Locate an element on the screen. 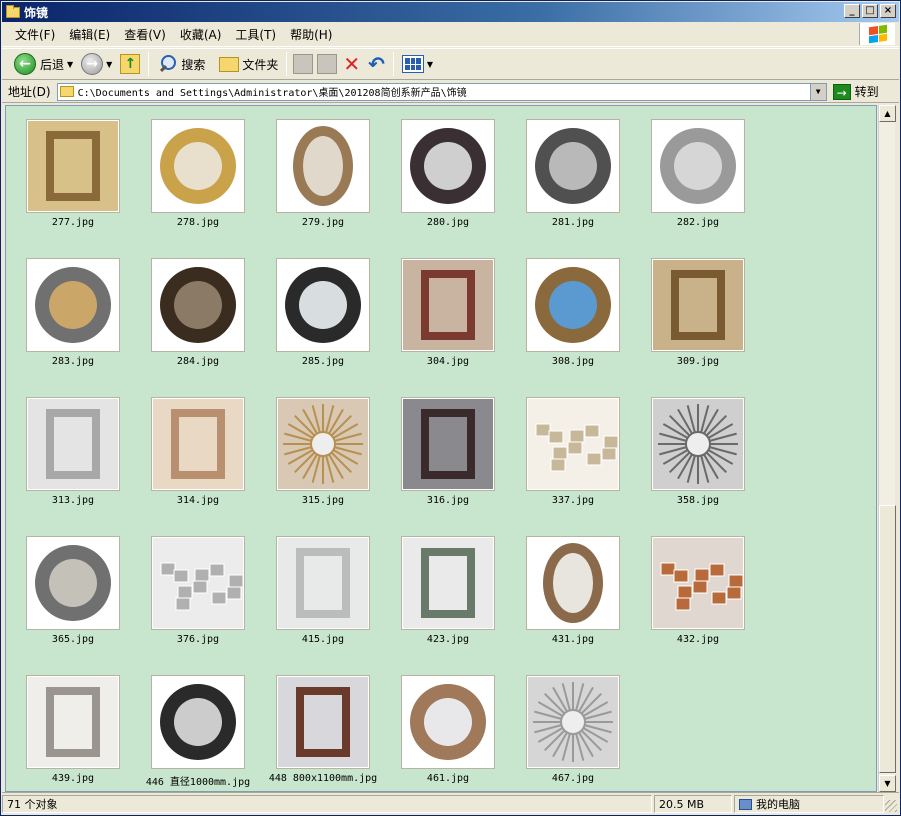 The image size is (901, 816). file-item: 282.jpg is located at coordinates (693, 171).